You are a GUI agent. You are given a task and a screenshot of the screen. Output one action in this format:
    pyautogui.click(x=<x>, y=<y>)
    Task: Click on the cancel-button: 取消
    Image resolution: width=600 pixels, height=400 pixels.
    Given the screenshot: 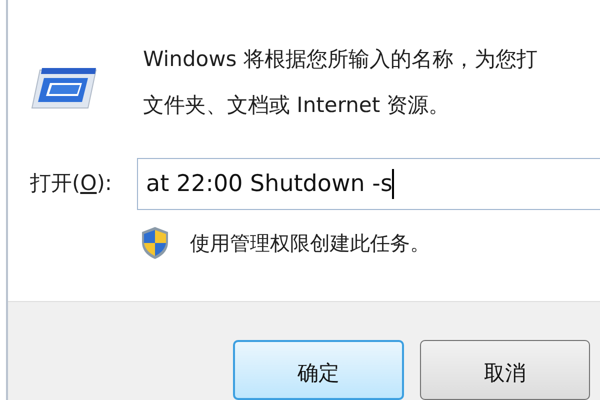 What is the action you would take?
    pyautogui.click(x=505, y=370)
    